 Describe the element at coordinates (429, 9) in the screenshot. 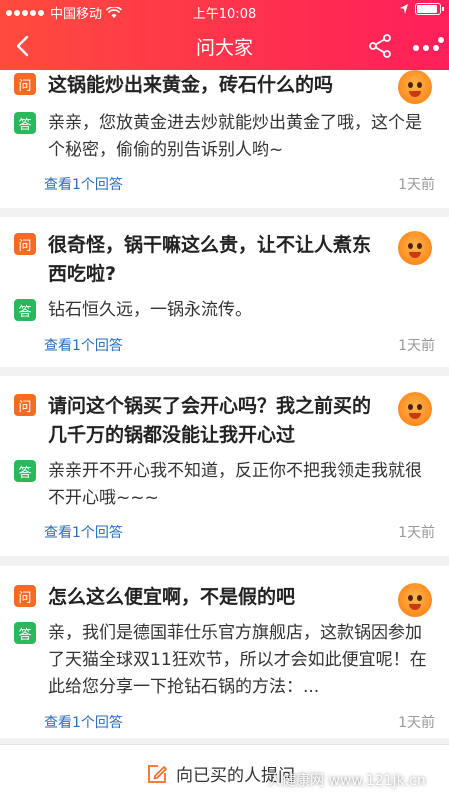

I see `battery-icon` at that location.